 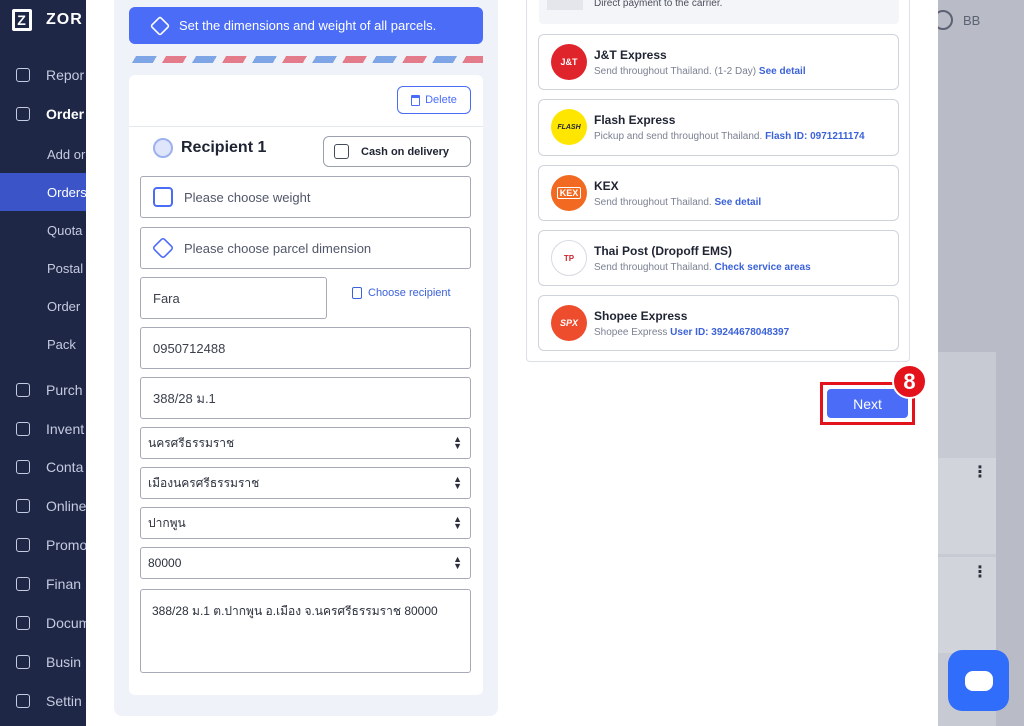 I want to click on divider, so click(x=306, y=126).